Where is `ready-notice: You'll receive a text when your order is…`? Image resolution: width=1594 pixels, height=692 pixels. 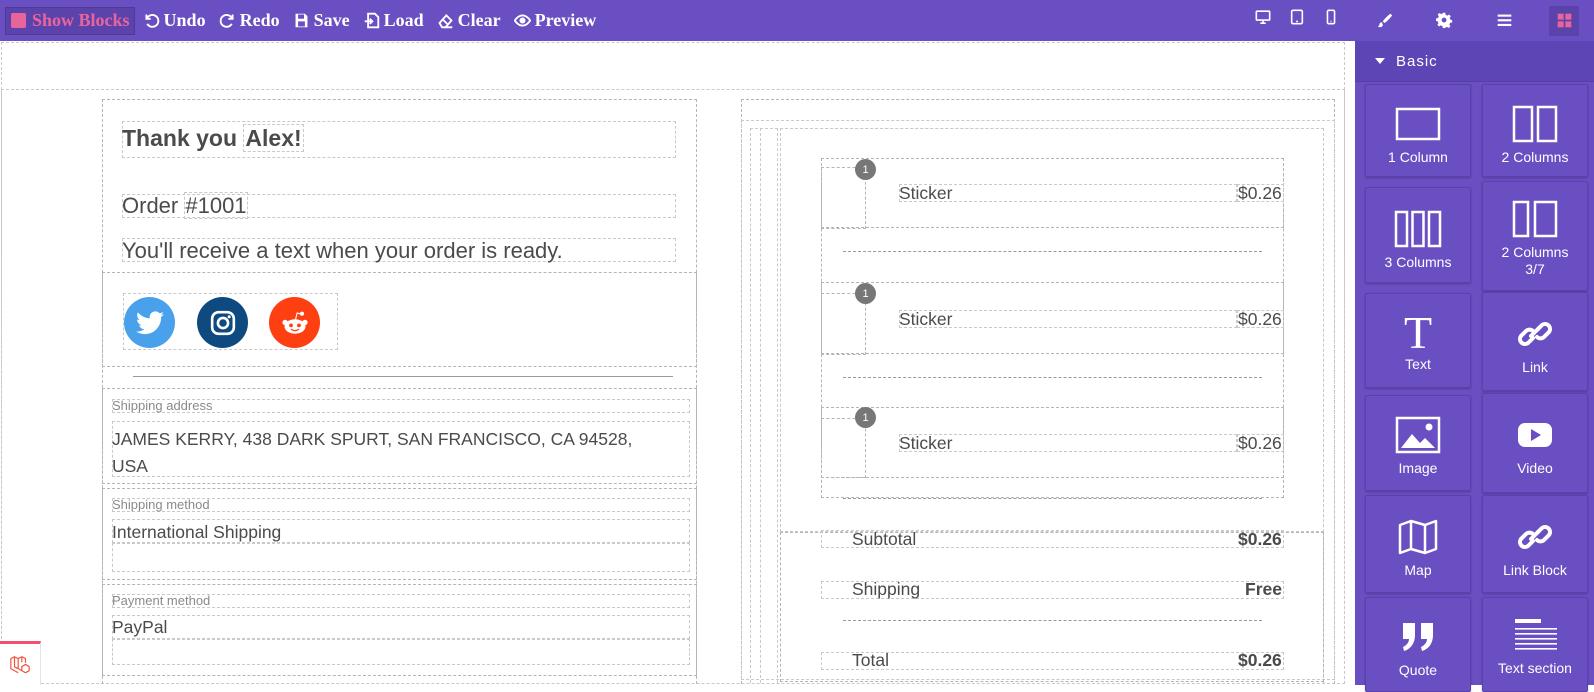
ready-notice: You'll receive a text when your order is… is located at coordinates (342, 251).